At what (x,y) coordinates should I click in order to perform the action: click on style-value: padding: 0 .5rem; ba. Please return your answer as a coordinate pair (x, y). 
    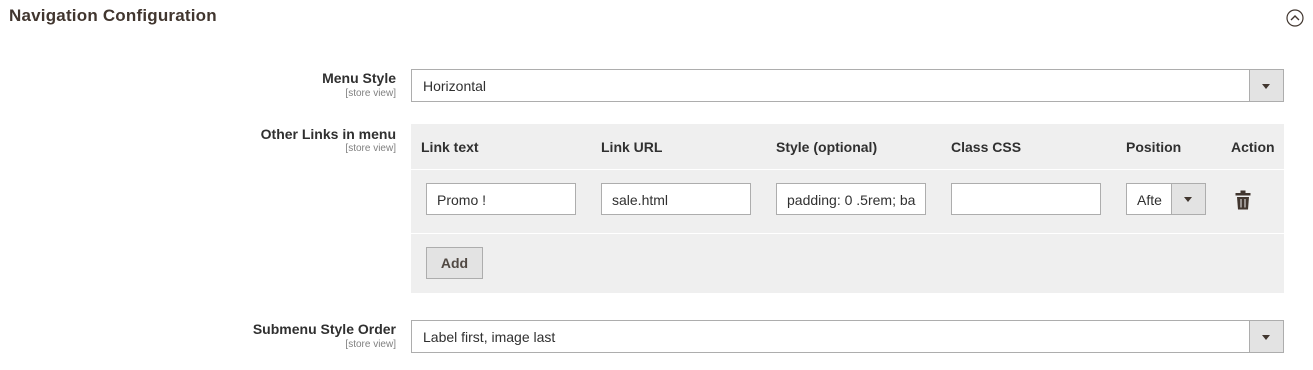
    Looking at the image, I should click on (851, 200).